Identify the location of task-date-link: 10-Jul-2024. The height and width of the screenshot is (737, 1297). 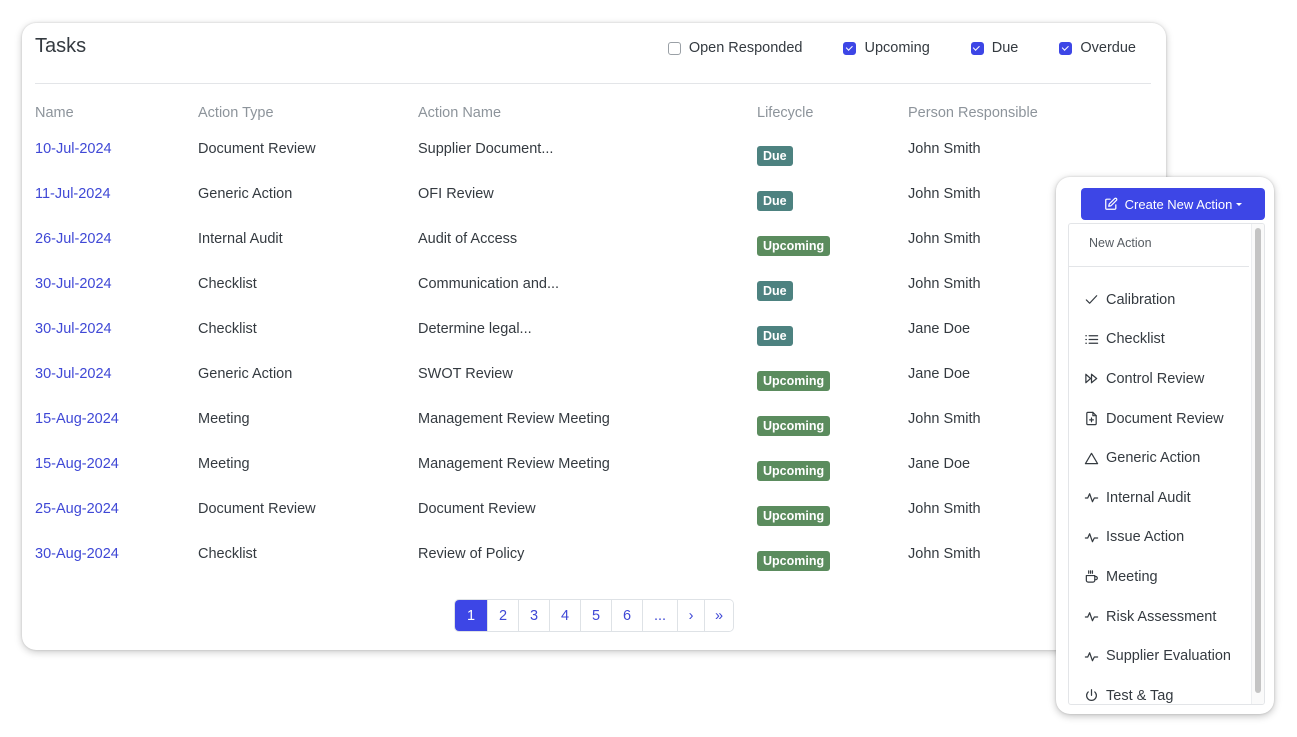
(73, 149).